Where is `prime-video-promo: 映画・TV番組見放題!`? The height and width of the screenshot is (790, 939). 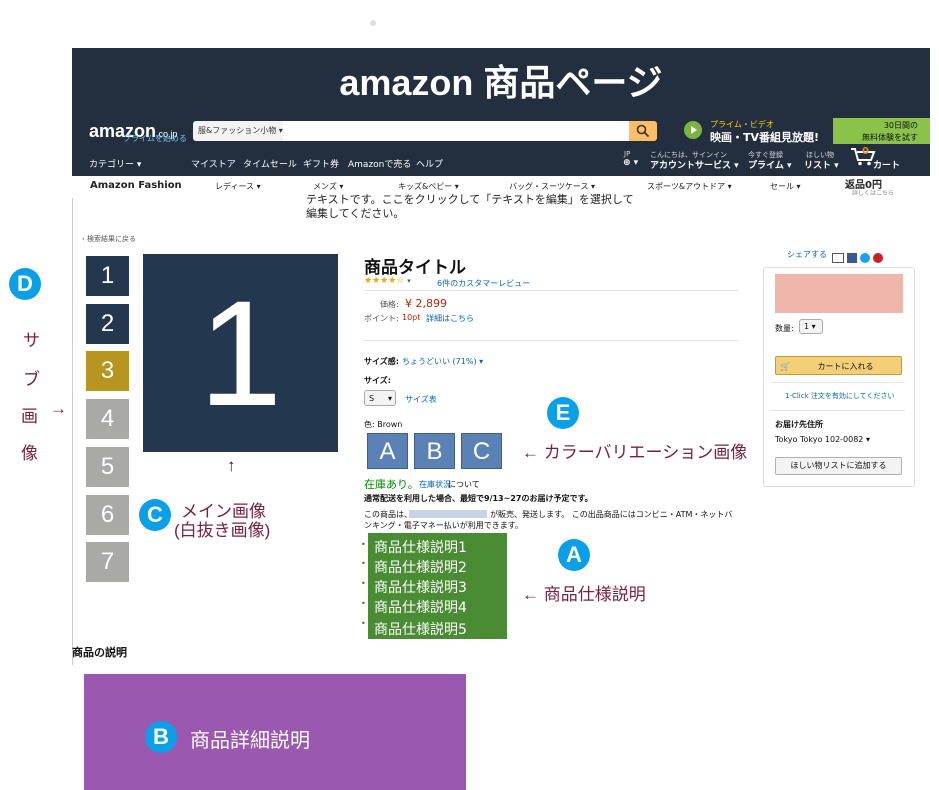
prime-video-promo: 映画・TV番組見放題! is located at coordinates (764, 137).